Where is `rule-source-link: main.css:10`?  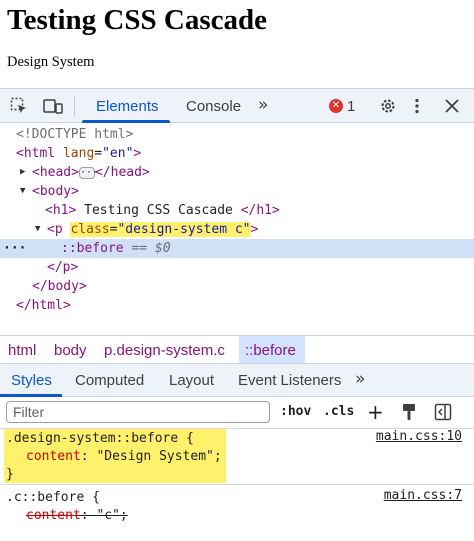
rule-source-link: main.css:10 is located at coordinates (419, 436).